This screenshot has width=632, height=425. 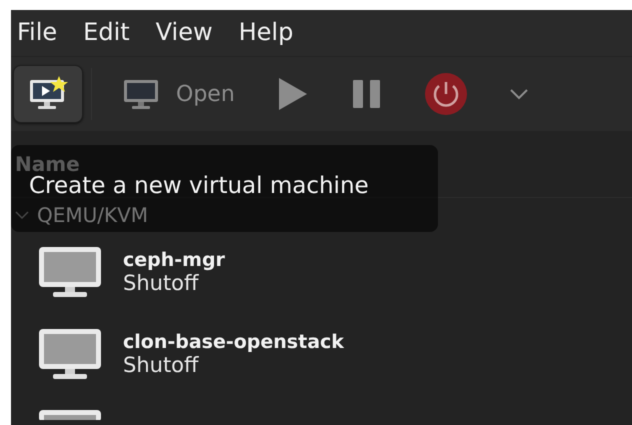 I want to click on menu-item: Edit, so click(x=106, y=37).